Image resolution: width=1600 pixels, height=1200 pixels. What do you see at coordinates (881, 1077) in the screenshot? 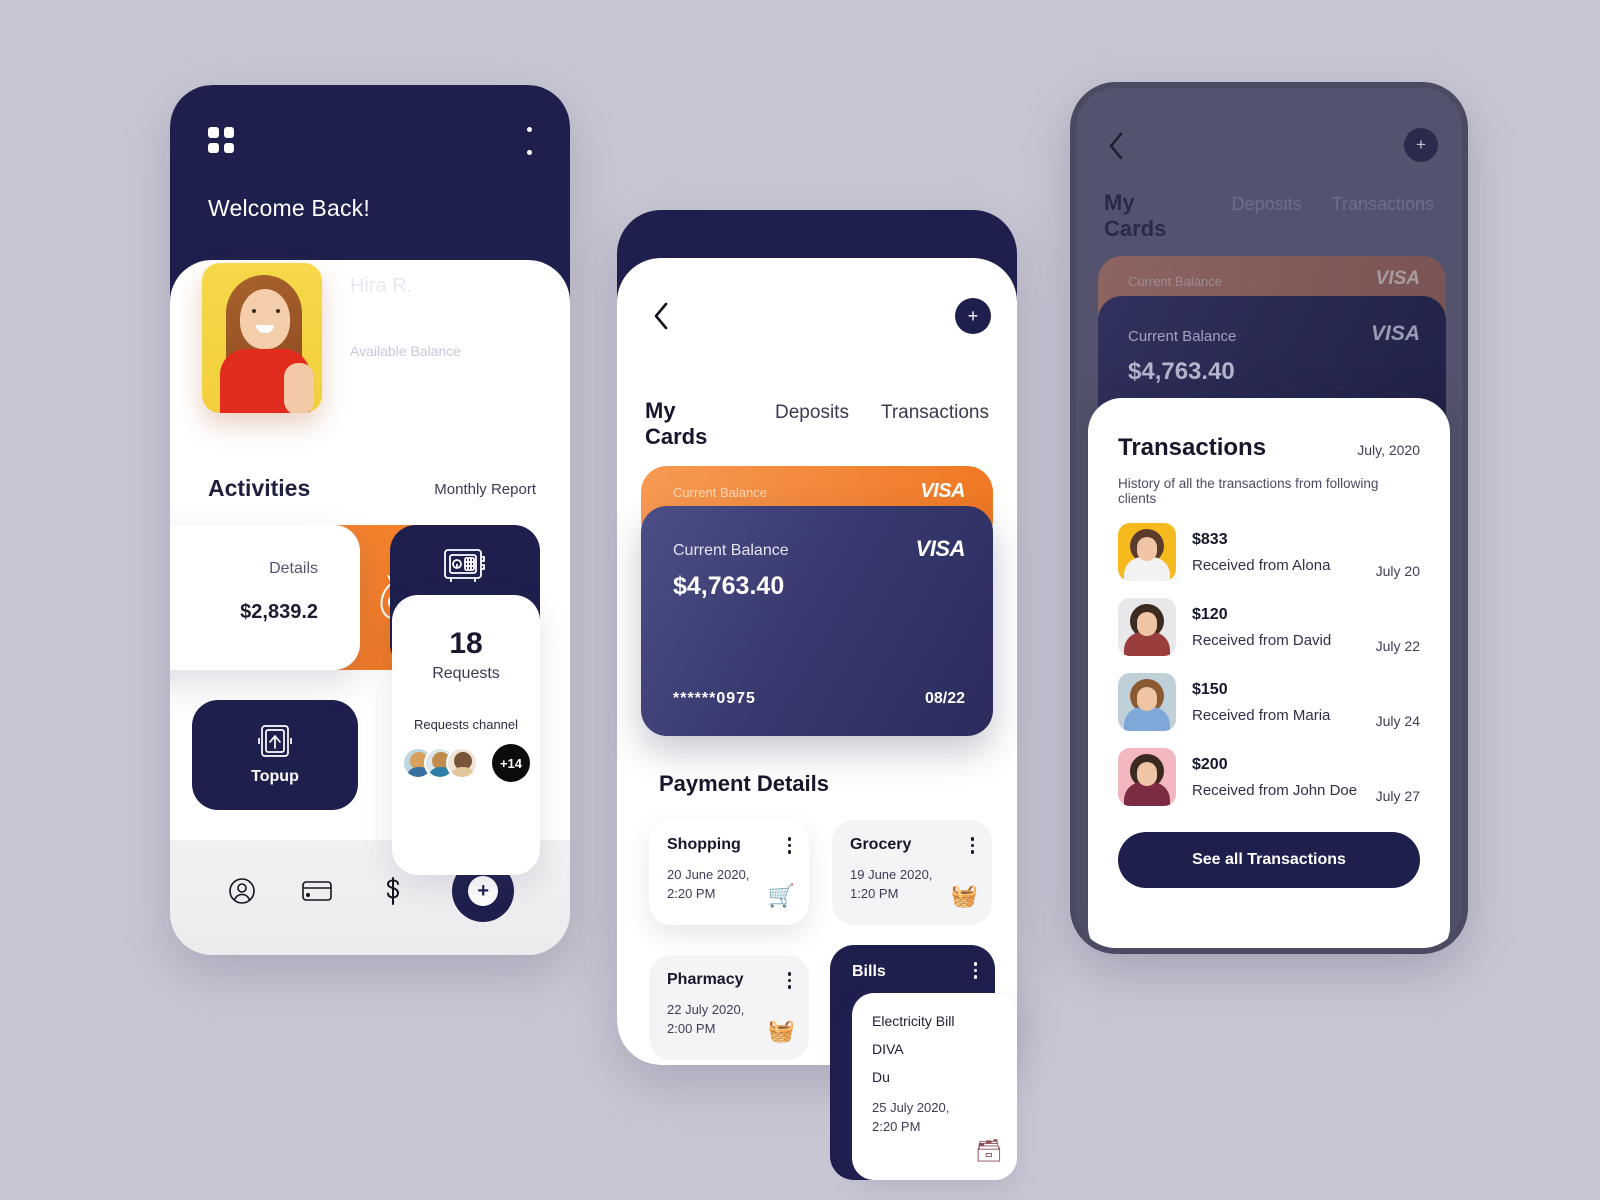
I see `bill-item: Du` at bounding box center [881, 1077].